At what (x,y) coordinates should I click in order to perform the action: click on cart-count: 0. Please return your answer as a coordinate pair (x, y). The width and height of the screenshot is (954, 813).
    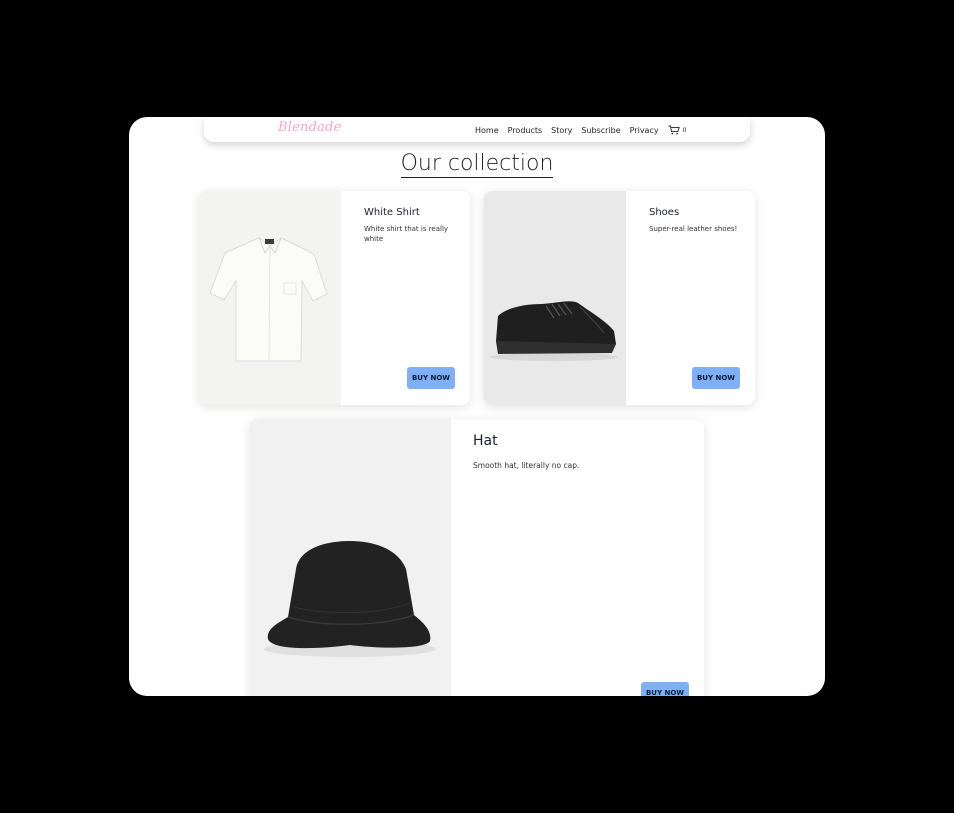
    Looking at the image, I should click on (684, 130).